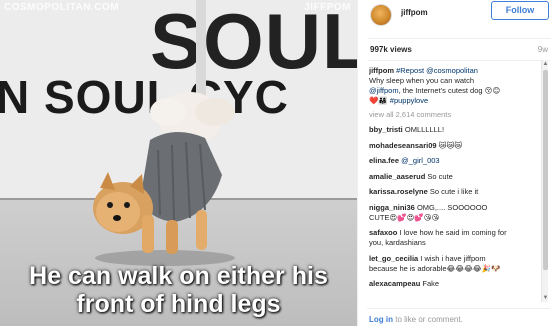  What do you see at coordinates (409, 100) in the screenshot?
I see `caption-hashtag: #puppylove` at bounding box center [409, 100].